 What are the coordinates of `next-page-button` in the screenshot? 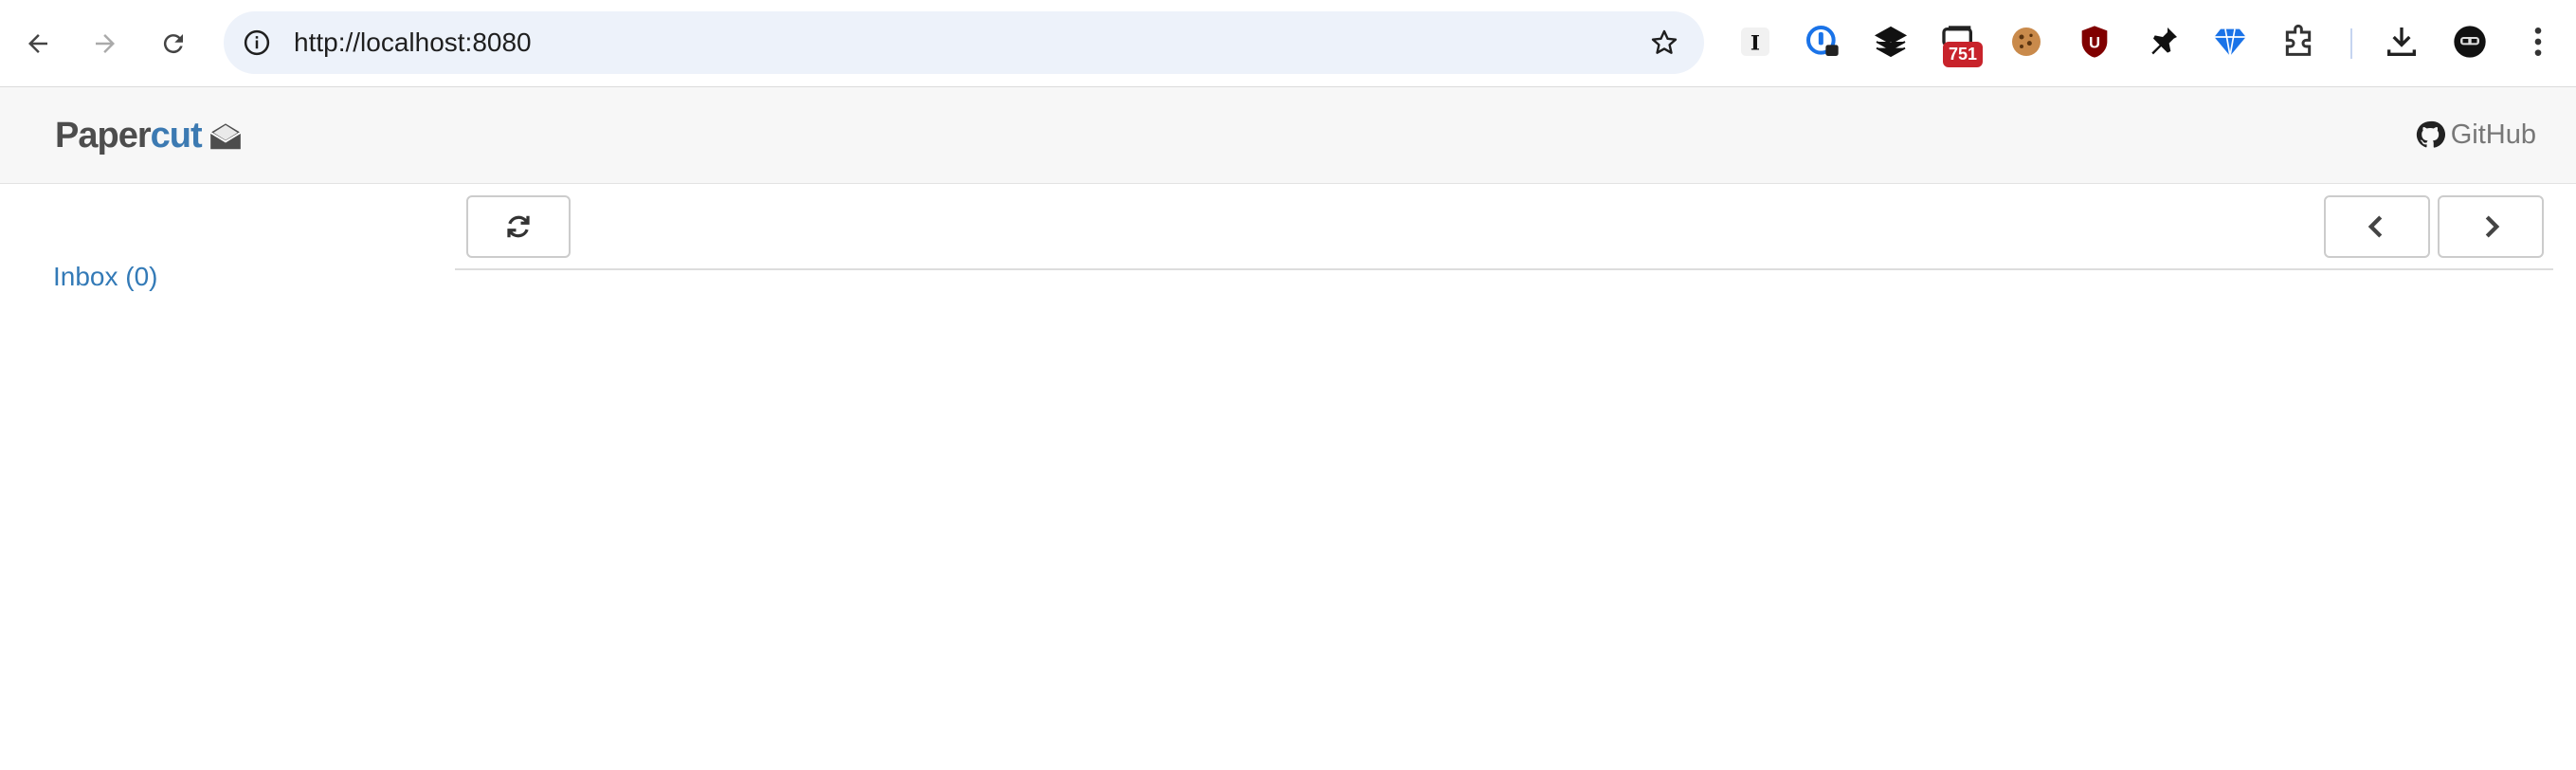 It's located at (2491, 226).